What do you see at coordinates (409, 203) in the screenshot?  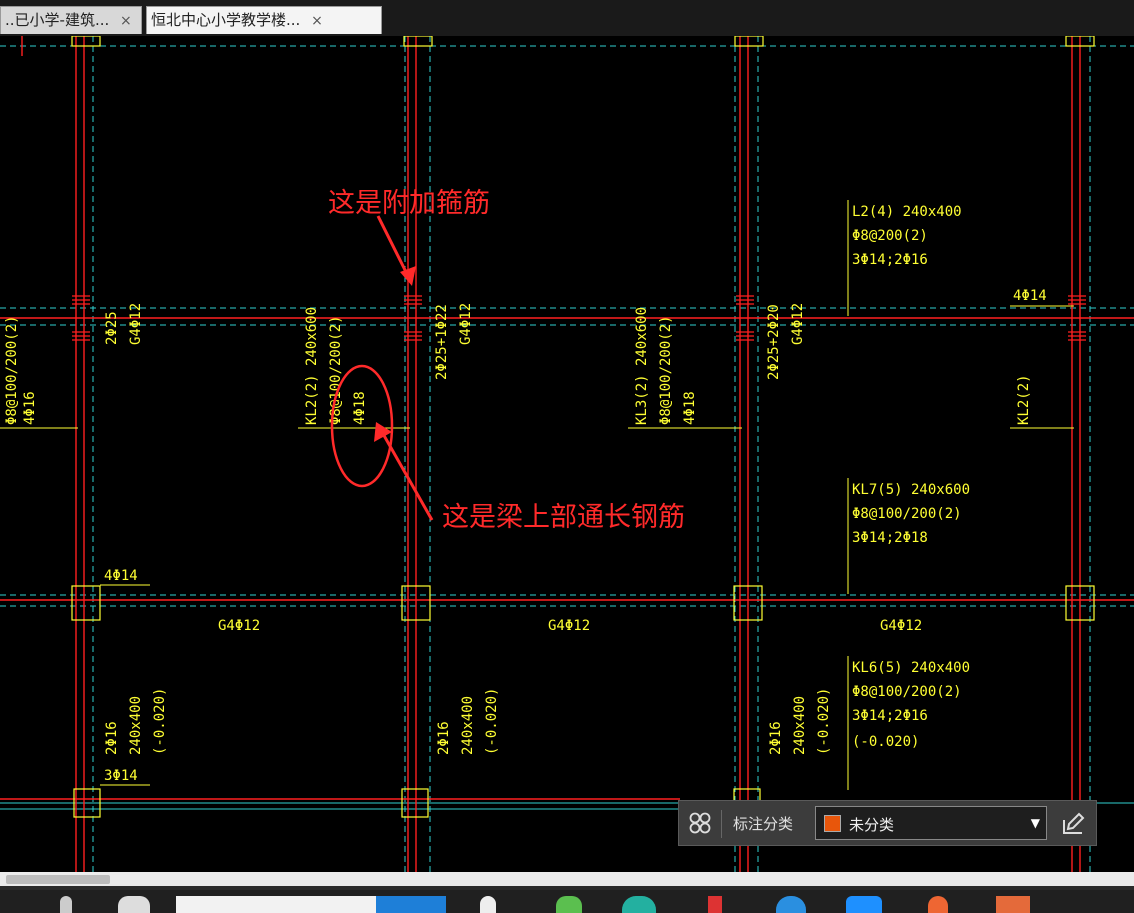 I see `stirrup-note: 这是附加箍筋` at bounding box center [409, 203].